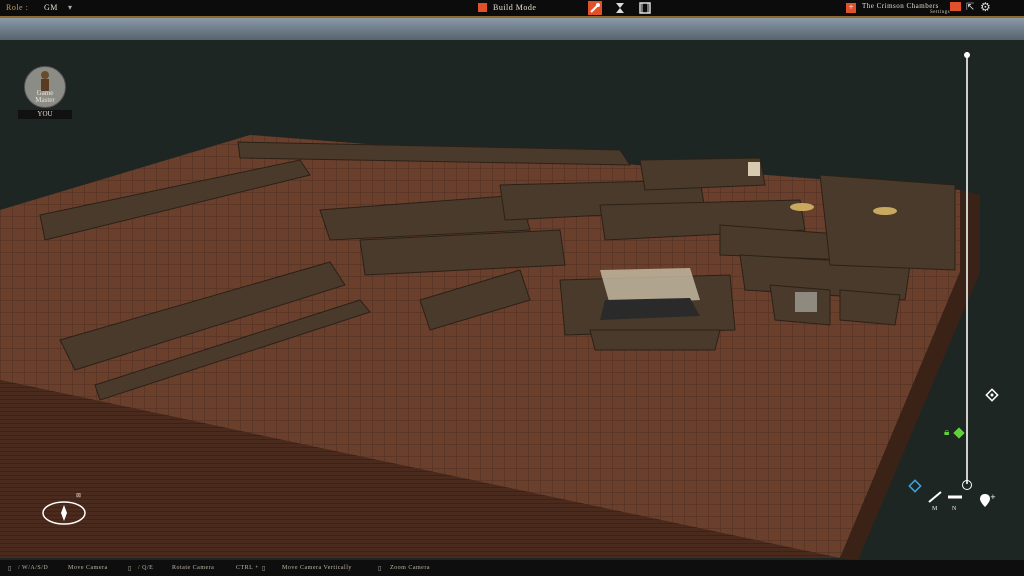  I want to click on slider-bottom-handle, so click(967, 485).